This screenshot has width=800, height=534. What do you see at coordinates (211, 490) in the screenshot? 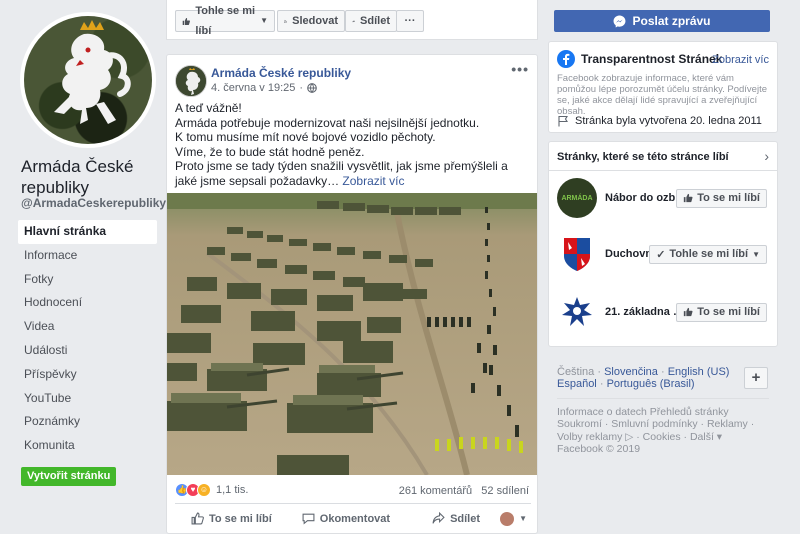
I see `reactions-summary: 👍 ♥ ☺ 1,1 tis.` at bounding box center [211, 490].